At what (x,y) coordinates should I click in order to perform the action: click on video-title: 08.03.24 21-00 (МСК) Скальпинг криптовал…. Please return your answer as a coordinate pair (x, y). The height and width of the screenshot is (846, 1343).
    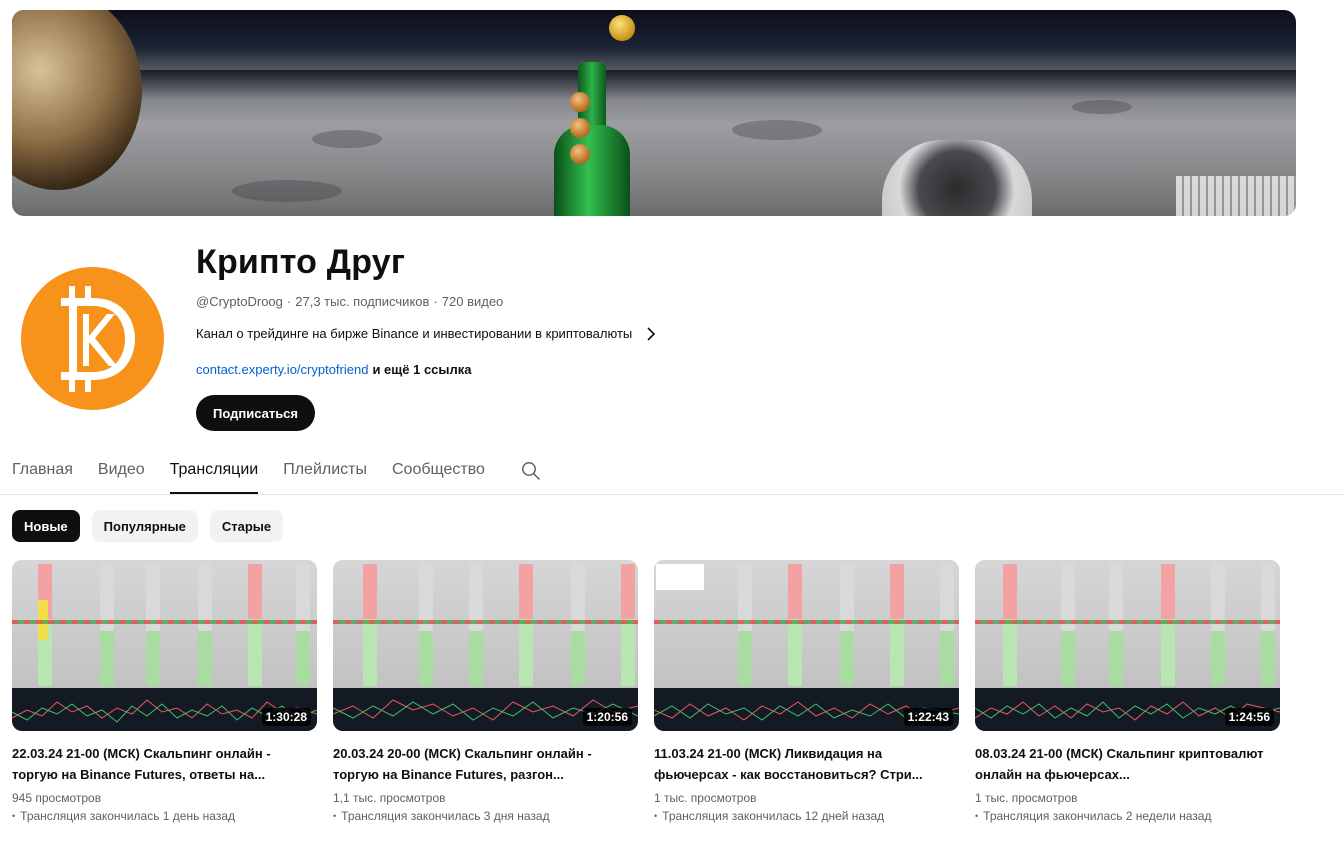
    Looking at the image, I should click on (1125, 764).